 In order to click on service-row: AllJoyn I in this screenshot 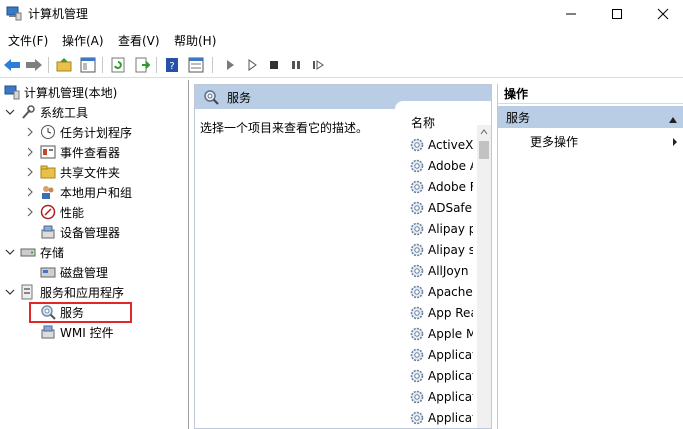, I will do `click(441, 270)`.